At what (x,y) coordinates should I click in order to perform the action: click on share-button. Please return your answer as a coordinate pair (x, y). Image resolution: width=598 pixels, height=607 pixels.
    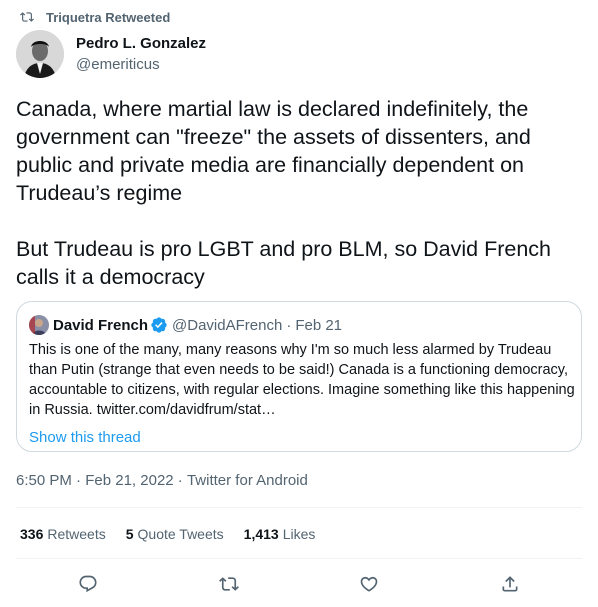
    Looking at the image, I should click on (510, 584).